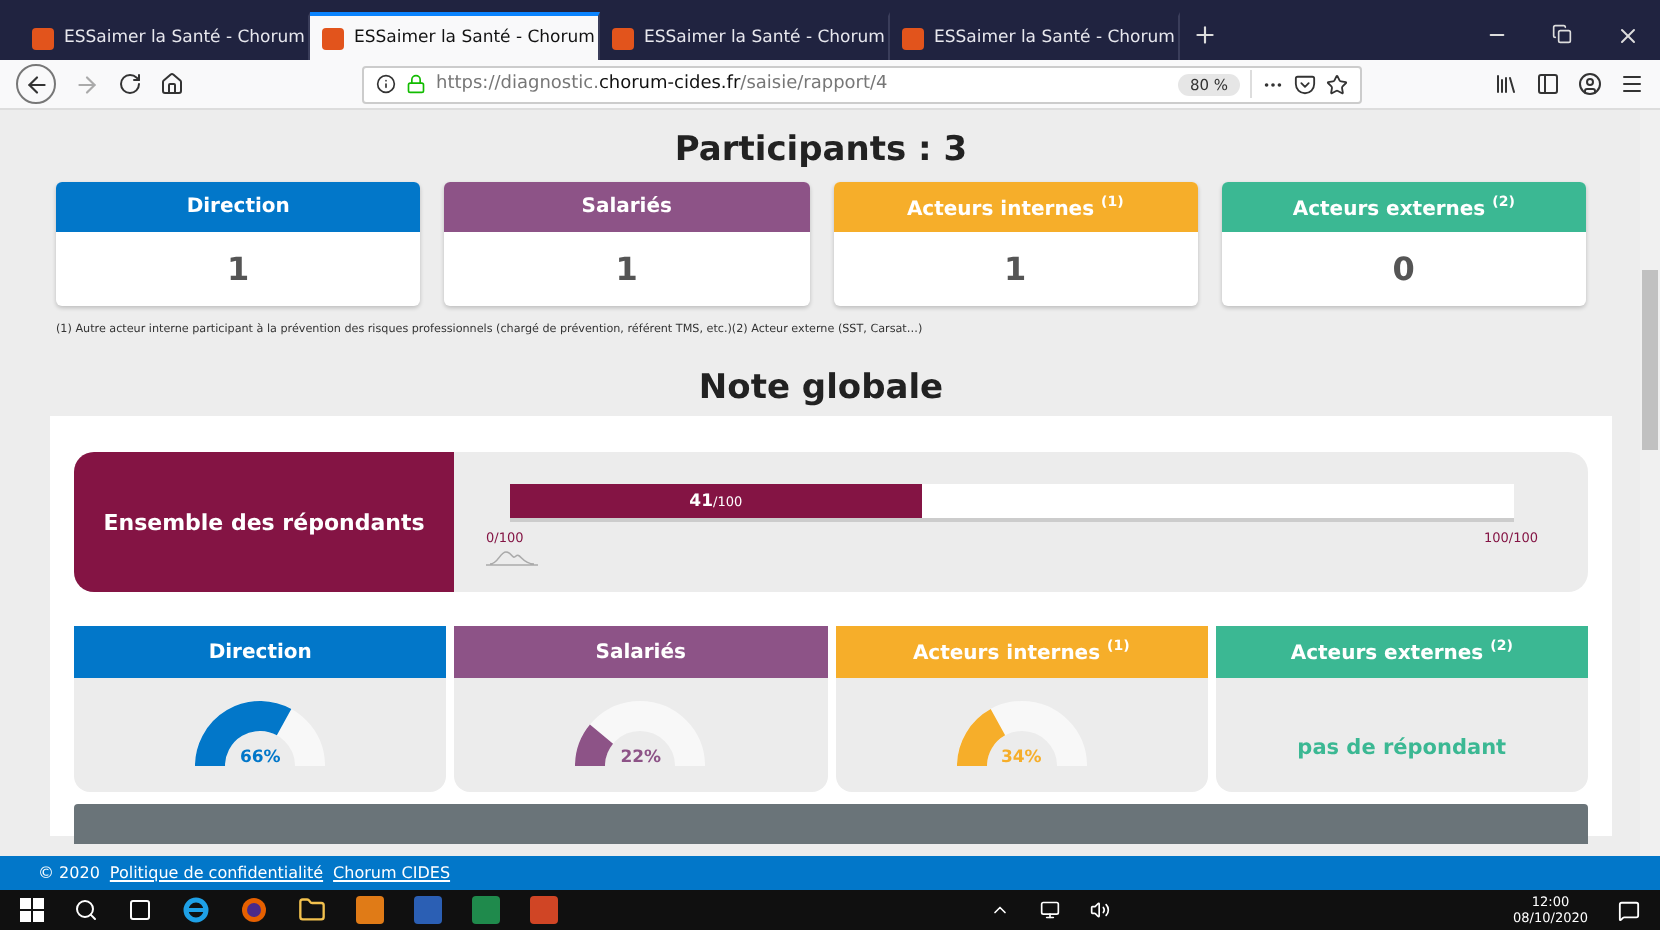 The image size is (1660, 930). Describe the element at coordinates (821, 151) in the screenshot. I see `section-title: Participants : 3` at that location.